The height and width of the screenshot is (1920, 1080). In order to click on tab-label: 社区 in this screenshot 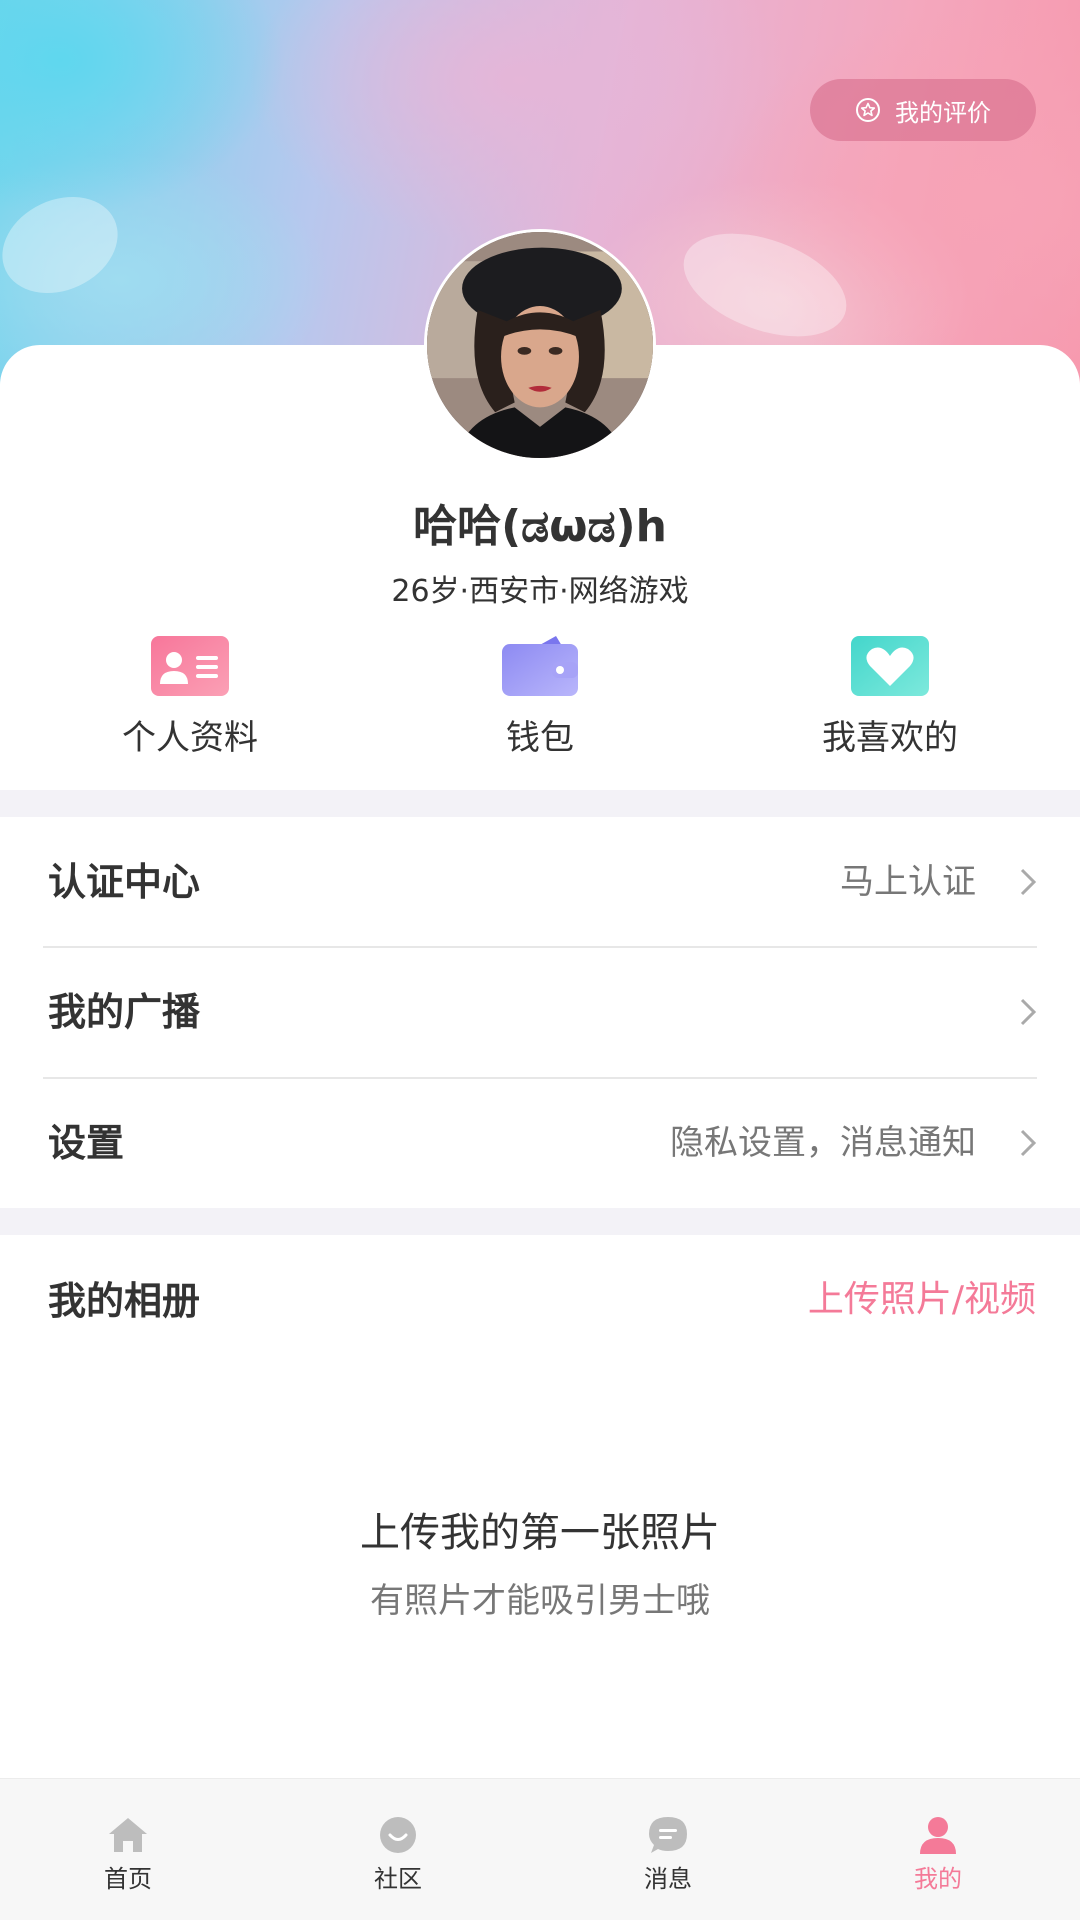, I will do `click(398, 1879)`.